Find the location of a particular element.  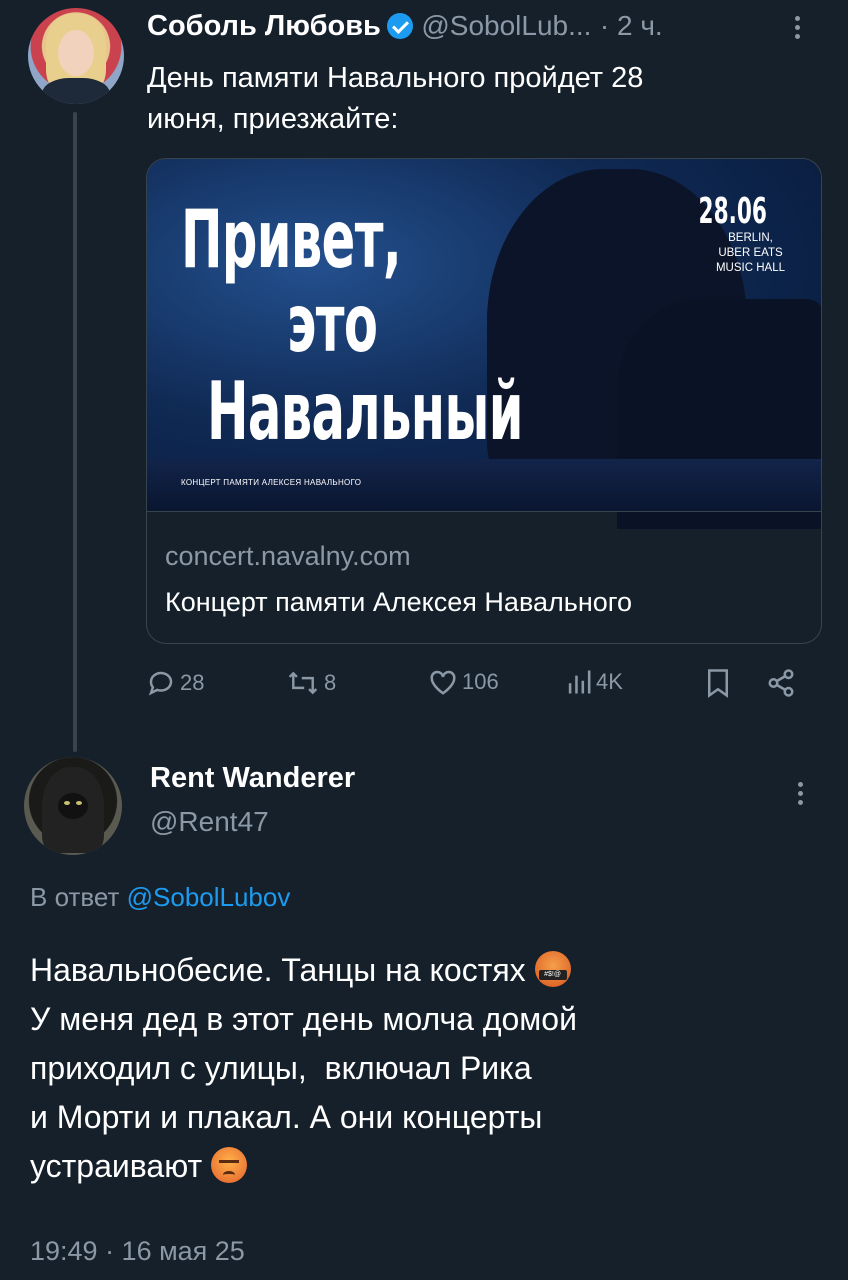

share-icon is located at coordinates (781, 683).